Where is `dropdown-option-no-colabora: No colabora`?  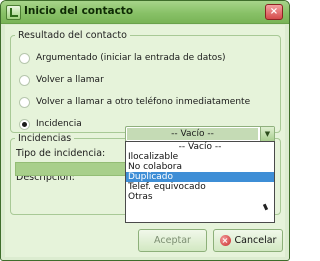 dropdown-option-no-colabora: No colabora is located at coordinates (200, 167).